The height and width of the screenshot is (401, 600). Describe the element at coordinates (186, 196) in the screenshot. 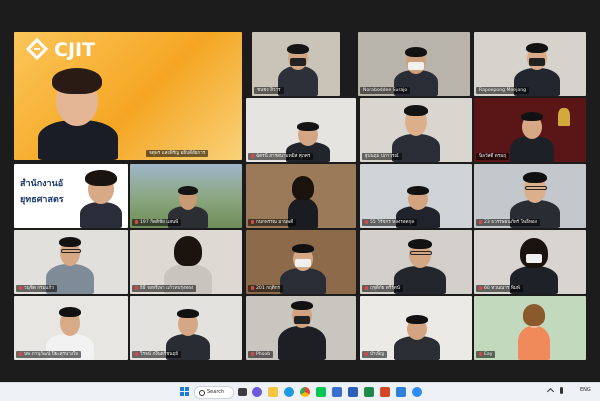

I see `participant-tile: 197 กิตติชัย แสนพี` at that location.